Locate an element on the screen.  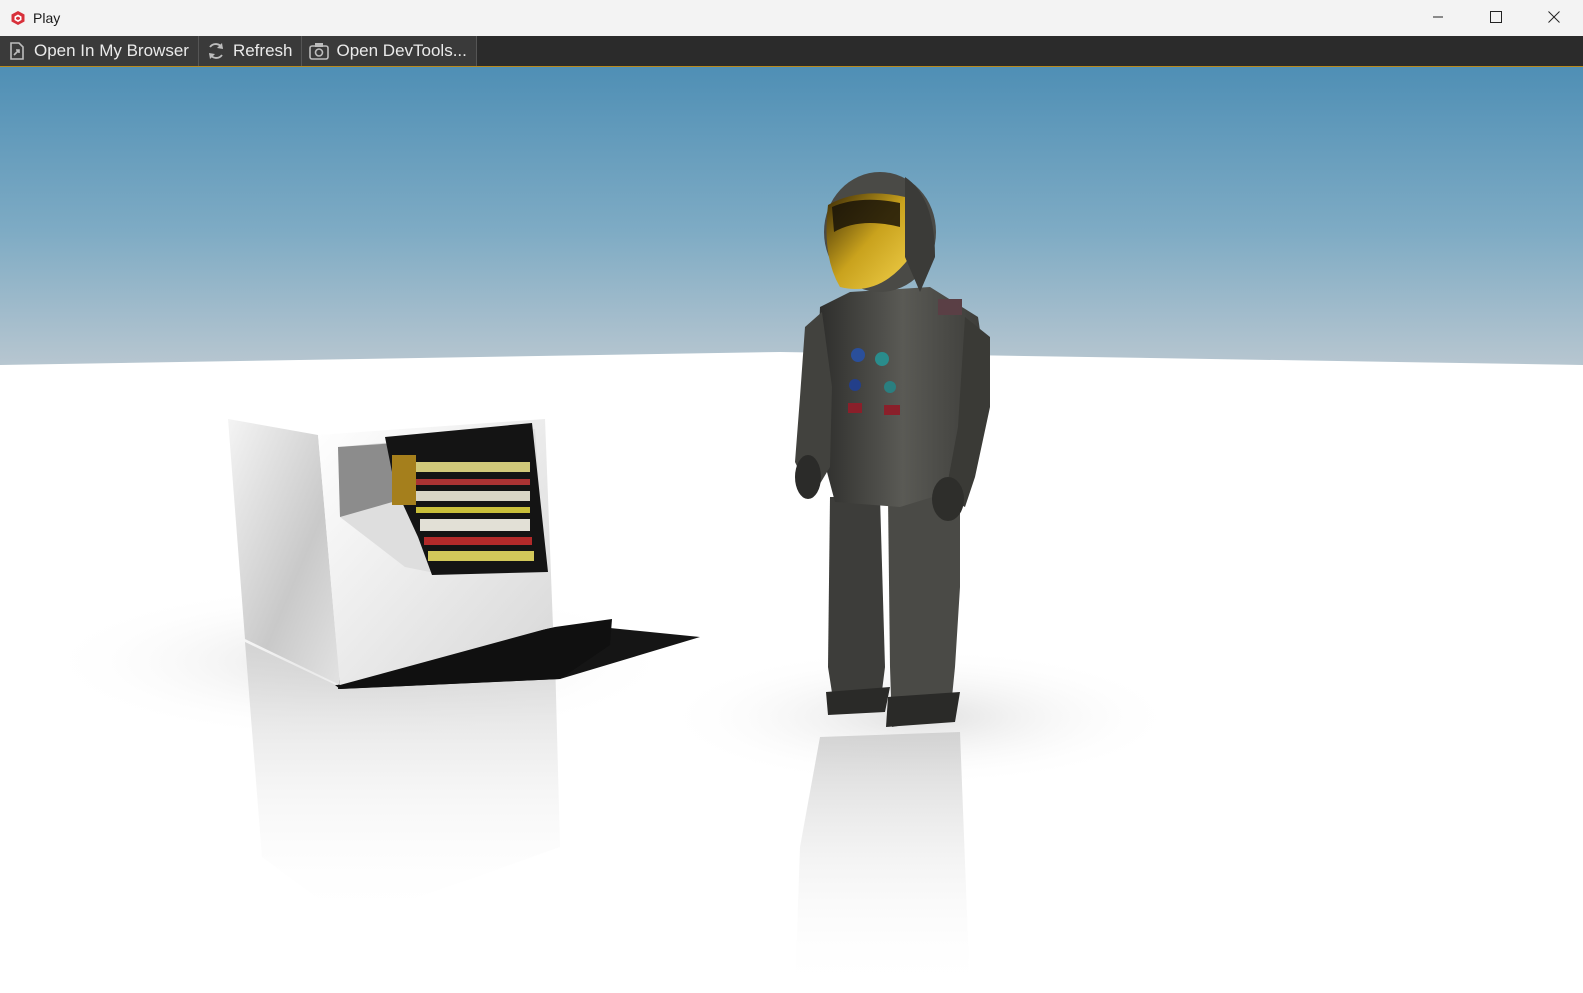
open-in-browser-button: Open In My Browser is located at coordinates (99, 51).